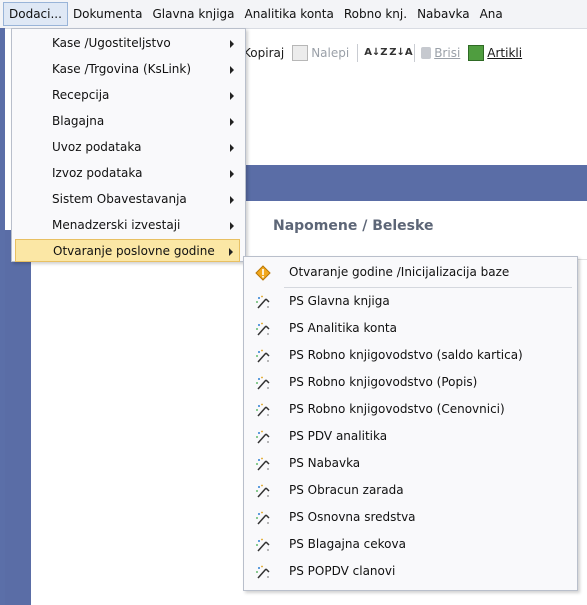  I want to click on menu-item-label: Otvaranje poslovne godine, so click(134, 251).